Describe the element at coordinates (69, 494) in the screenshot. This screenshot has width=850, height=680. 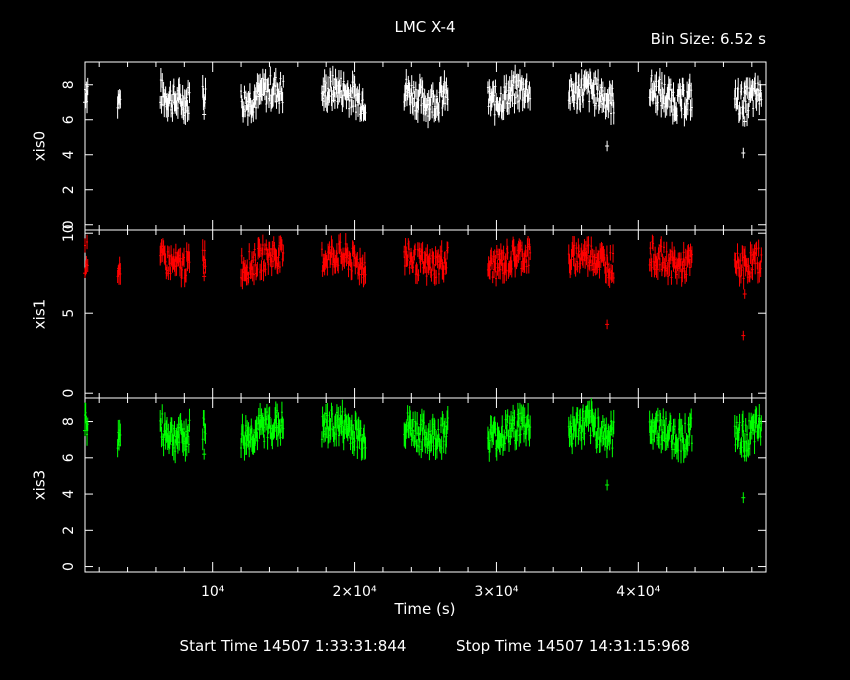
I see `y-tick-label-xis3: 4` at that location.